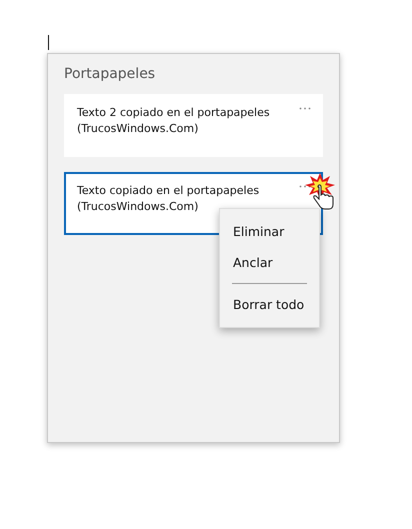 This screenshot has width=412, height=529. What do you see at coordinates (110, 74) in the screenshot?
I see `panel-title: Portapapeles` at bounding box center [110, 74].